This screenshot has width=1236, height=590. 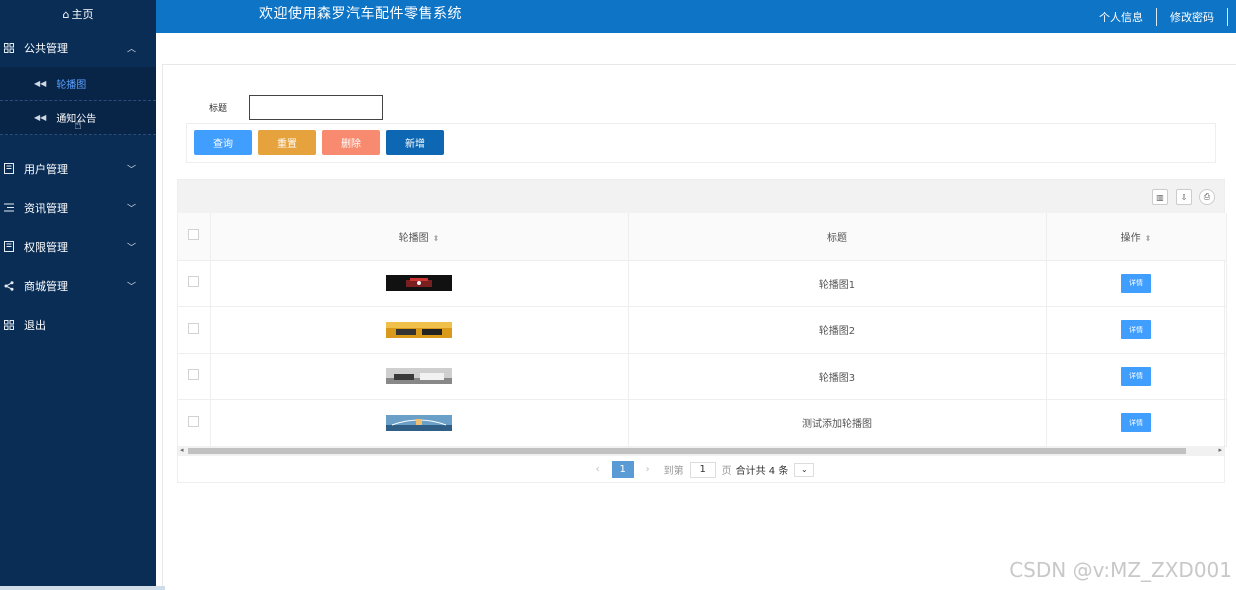 I want to click on menu-label: 公共管理, so click(x=46, y=48).